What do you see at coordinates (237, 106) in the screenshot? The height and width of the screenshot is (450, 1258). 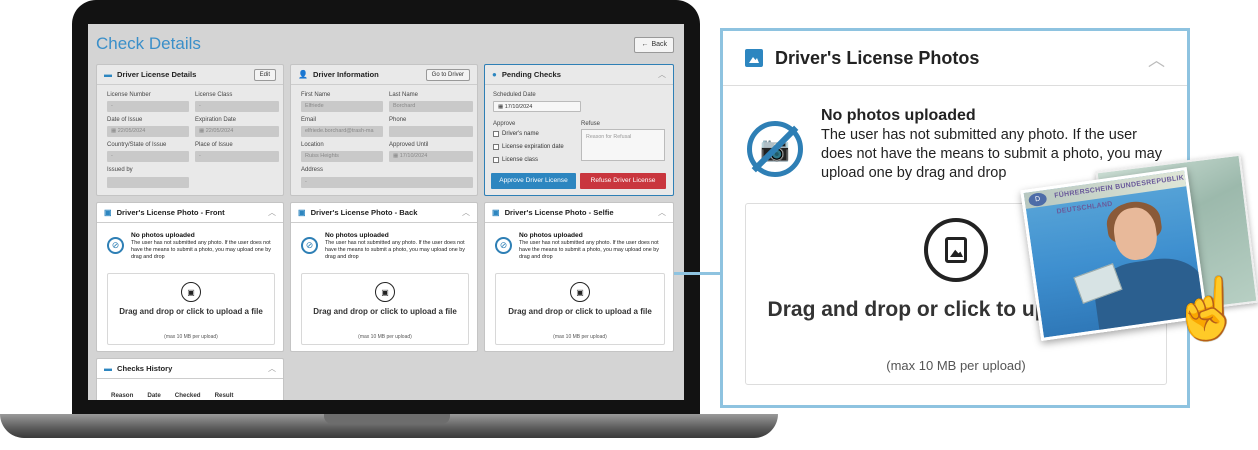 I see `license-class-field: -` at bounding box center [237, 106].